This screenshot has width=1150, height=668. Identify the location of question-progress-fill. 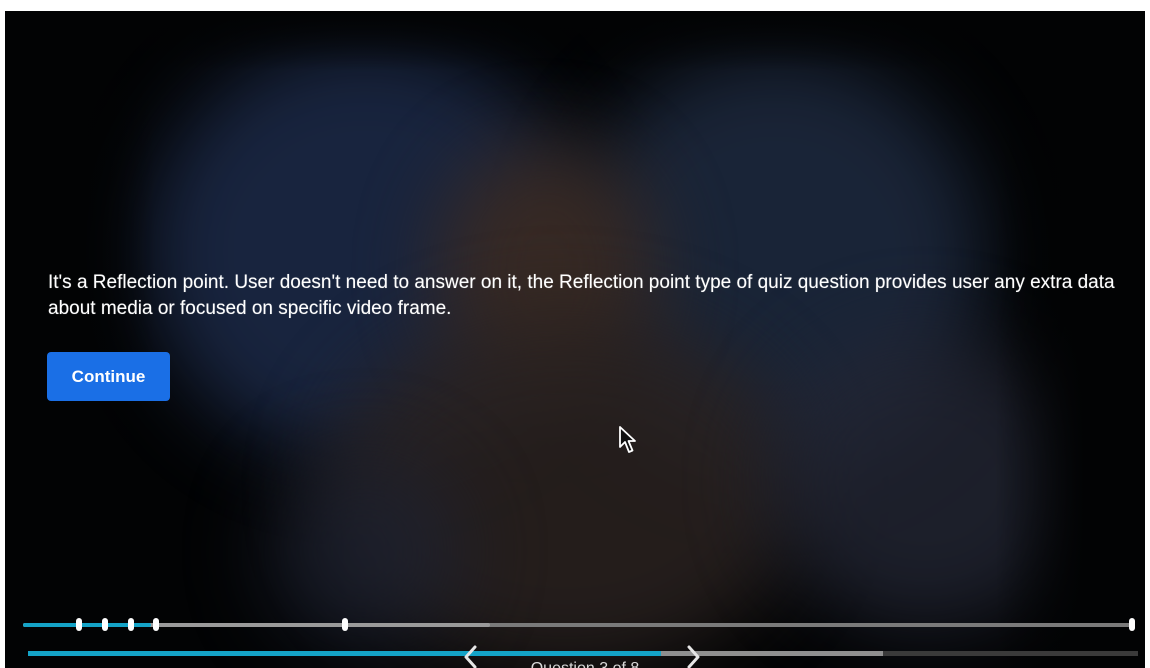
(344, 653).